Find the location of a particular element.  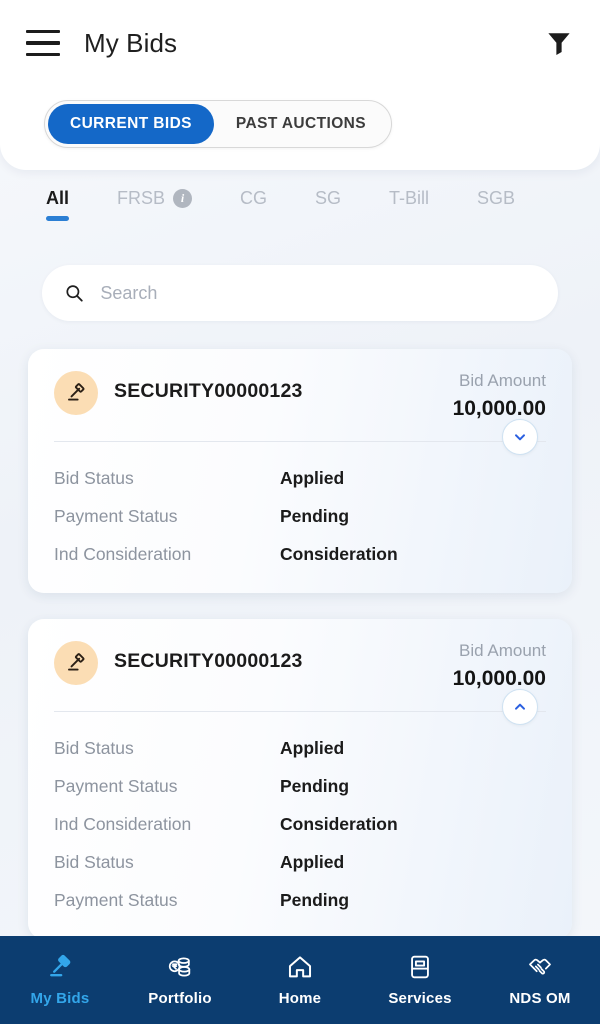

tab-label: All is located at coordinates (58, 198).